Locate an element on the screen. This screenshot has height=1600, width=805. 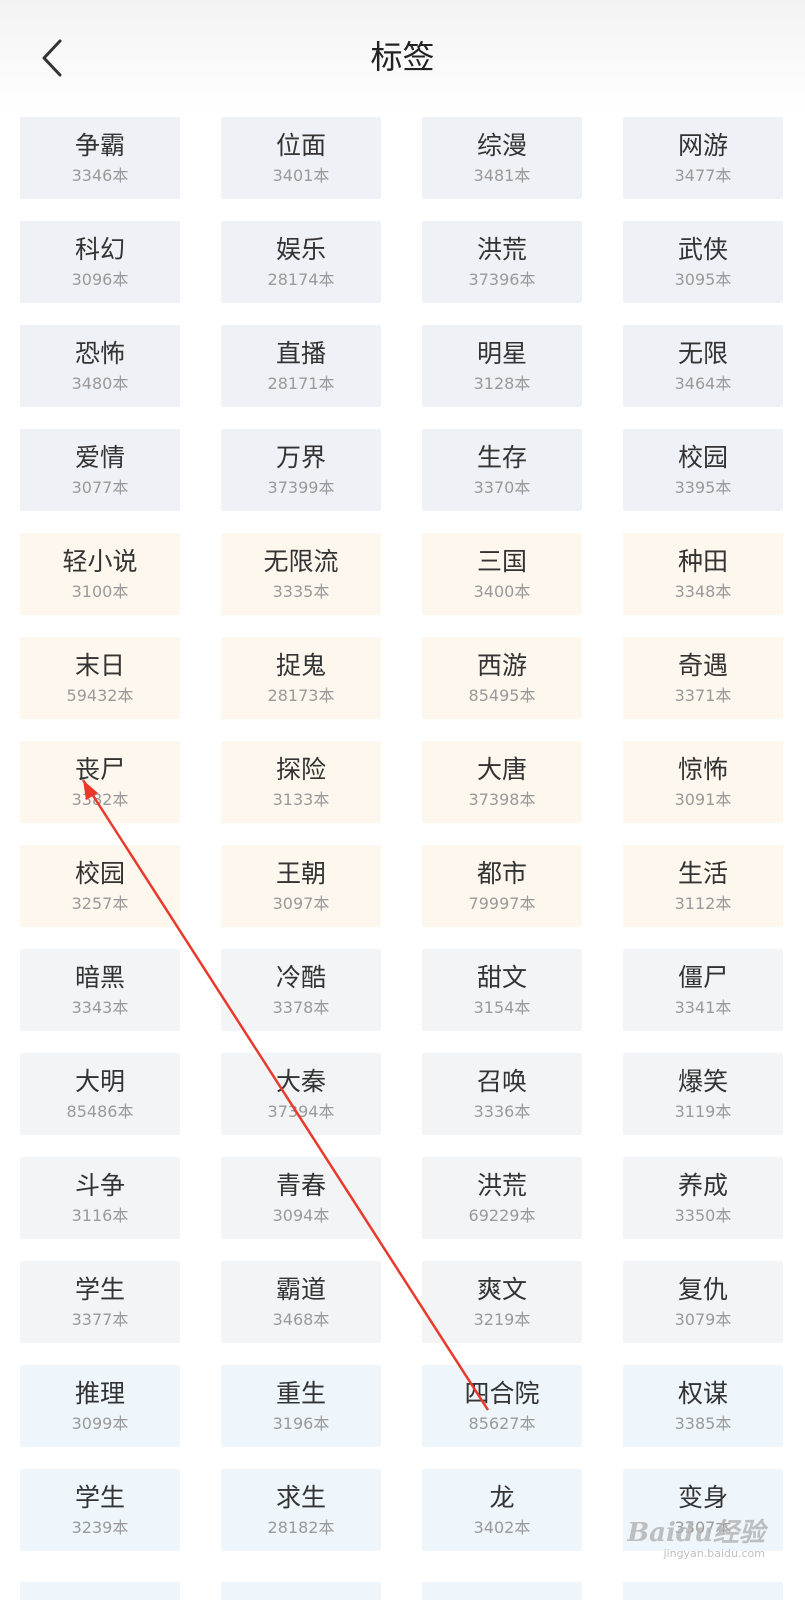
tag-item: 娱乐 28174本 is located at coordinates (301, 262).